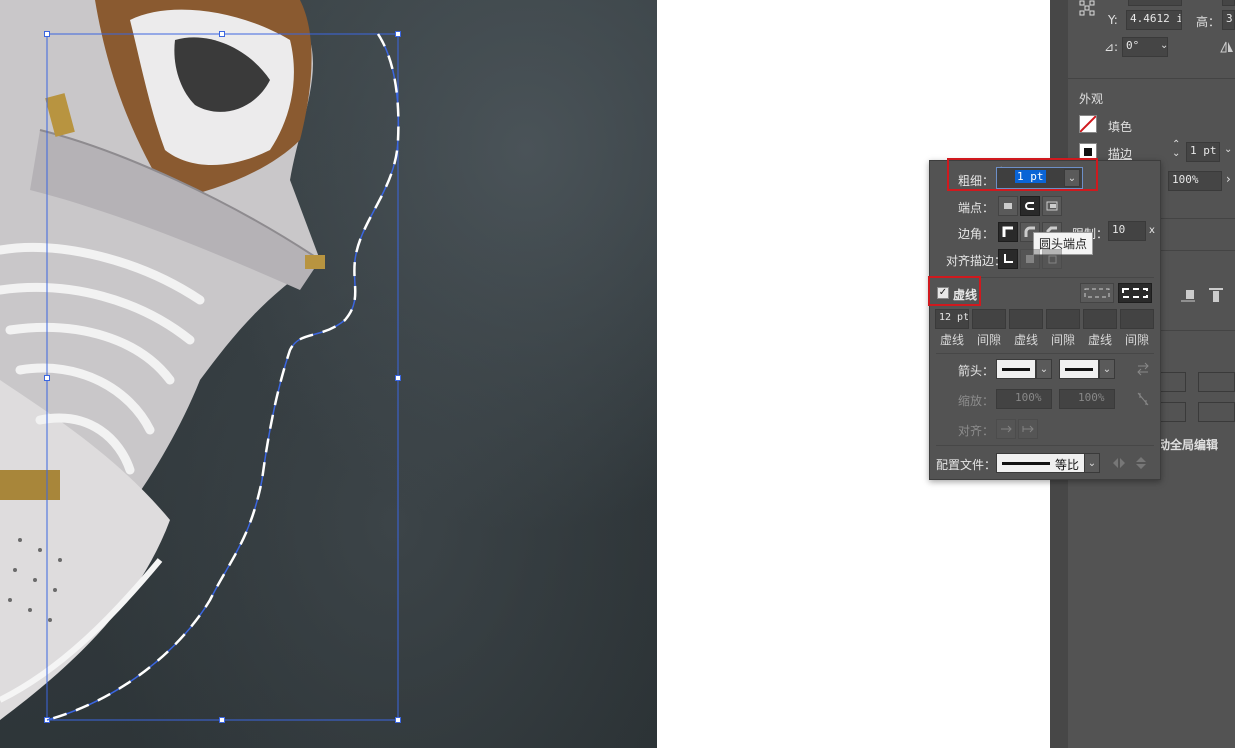 The image size is (1235, 748). I want to click on stepper-icon: ⌃ ⌄, so click(1176, 149).